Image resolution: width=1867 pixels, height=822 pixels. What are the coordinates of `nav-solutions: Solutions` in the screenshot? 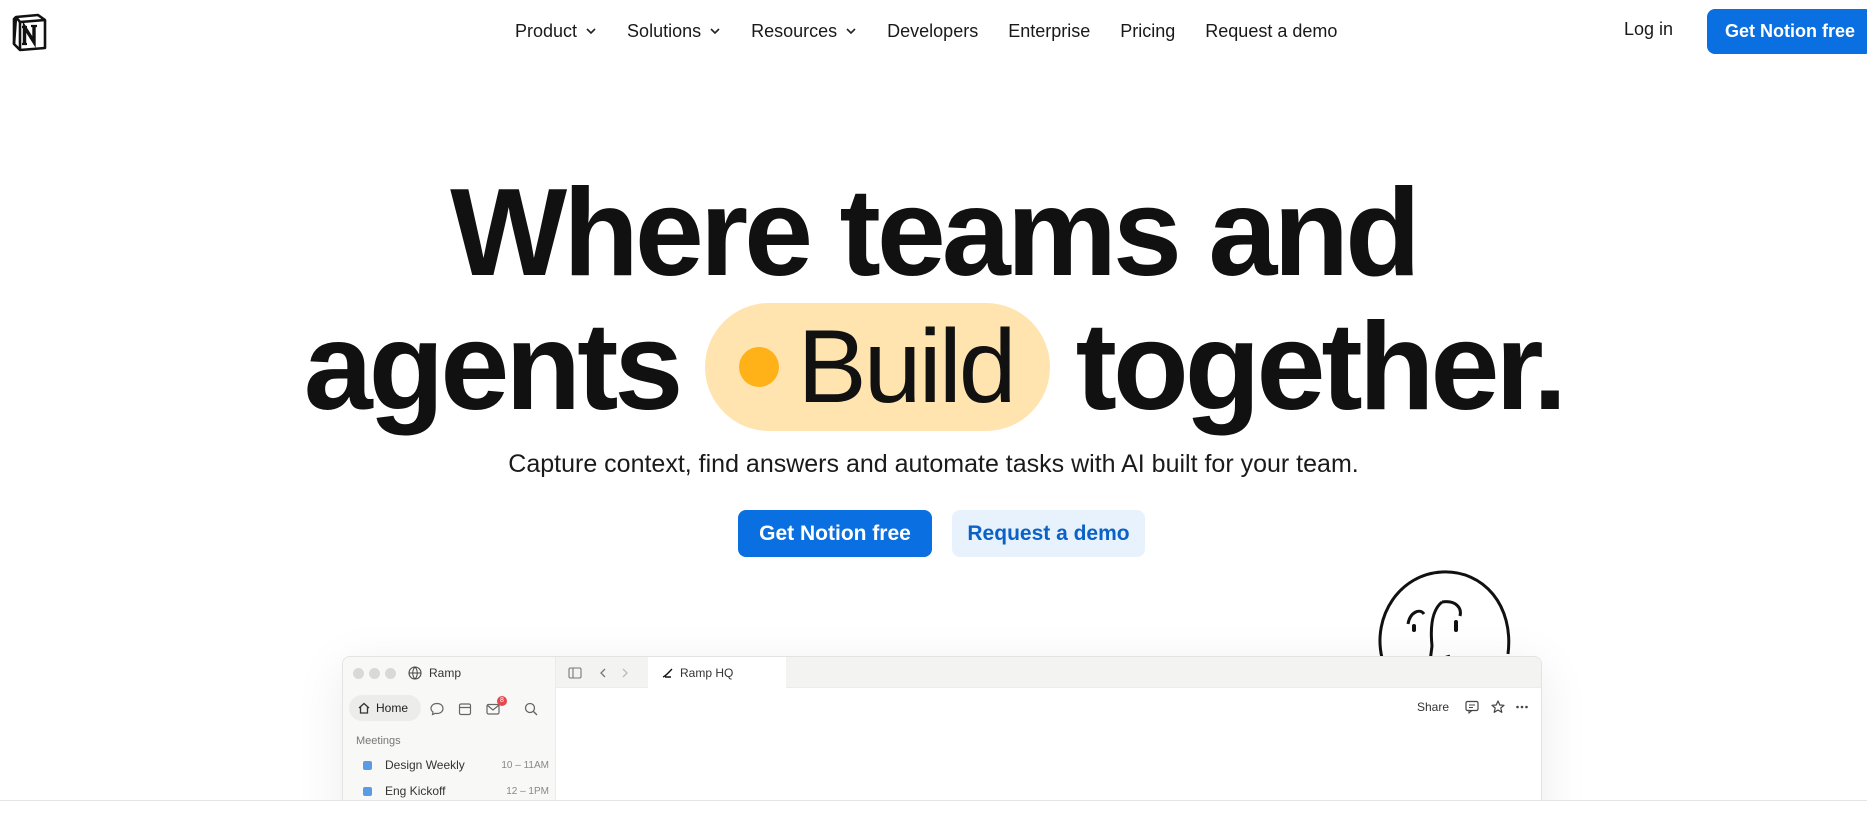 It's located at (674, 31).